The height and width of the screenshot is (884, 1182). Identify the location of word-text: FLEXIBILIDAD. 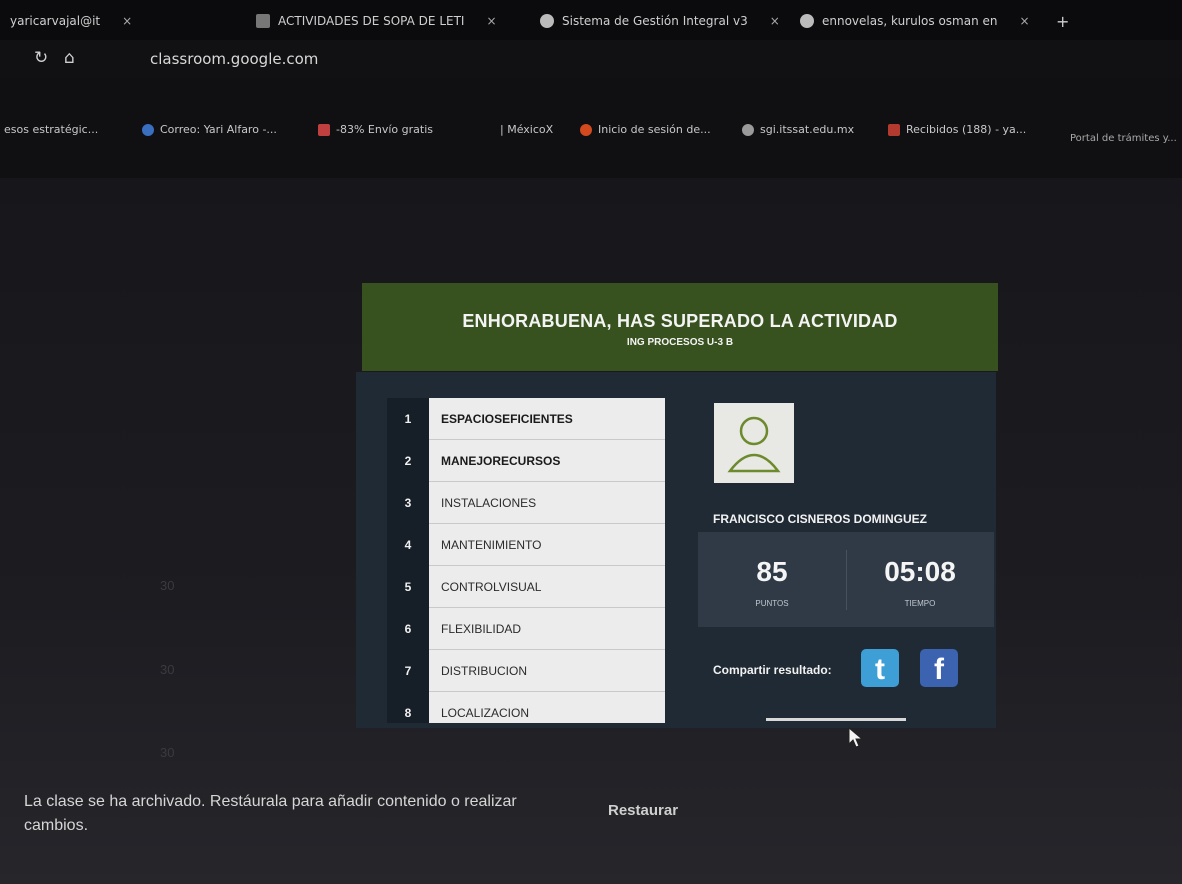
(547, 629).